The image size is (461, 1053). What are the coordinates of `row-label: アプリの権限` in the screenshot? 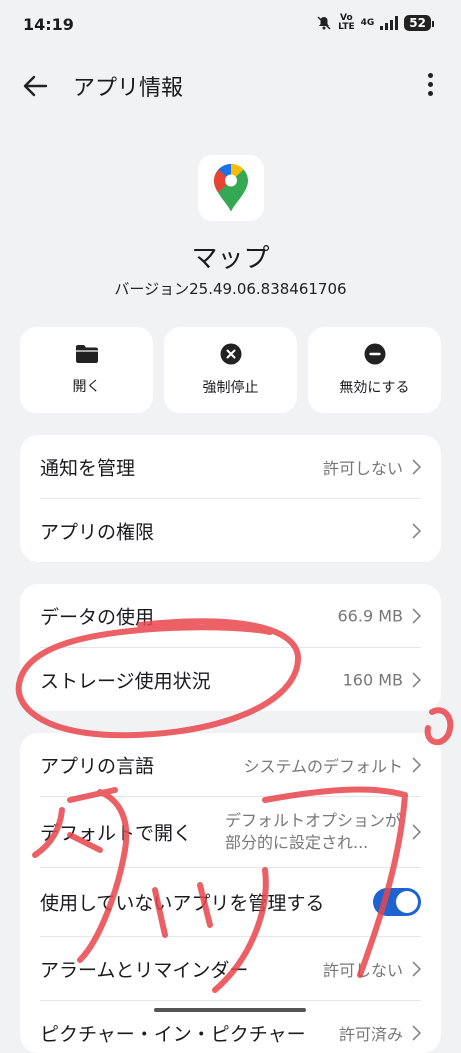 It's located at (97, 532).